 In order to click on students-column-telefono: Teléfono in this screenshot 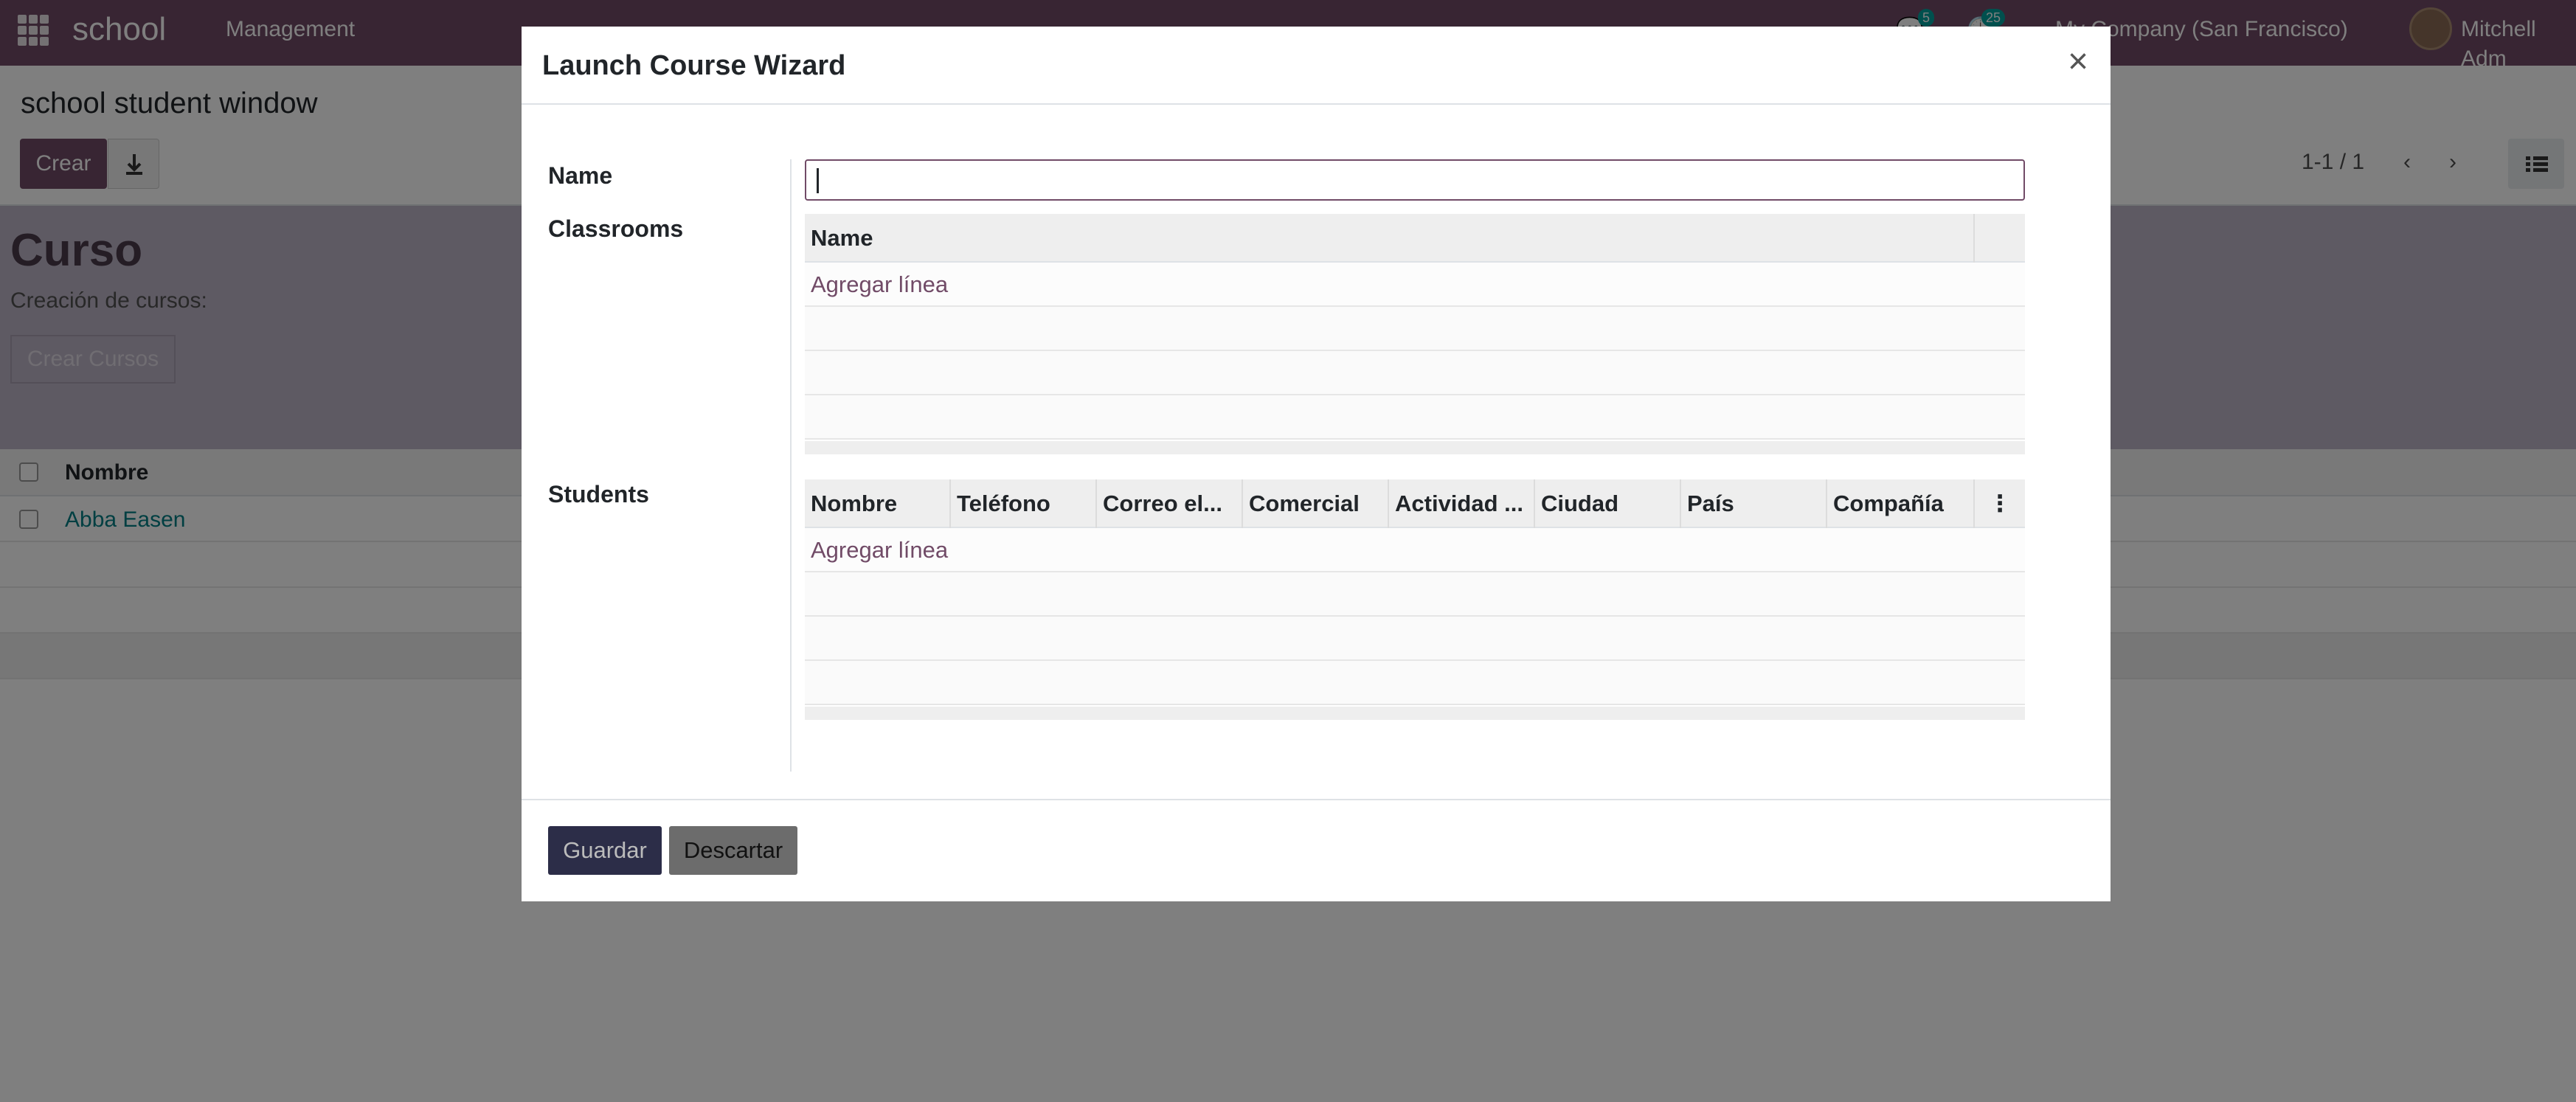, I will do `click(1024, 503)`.